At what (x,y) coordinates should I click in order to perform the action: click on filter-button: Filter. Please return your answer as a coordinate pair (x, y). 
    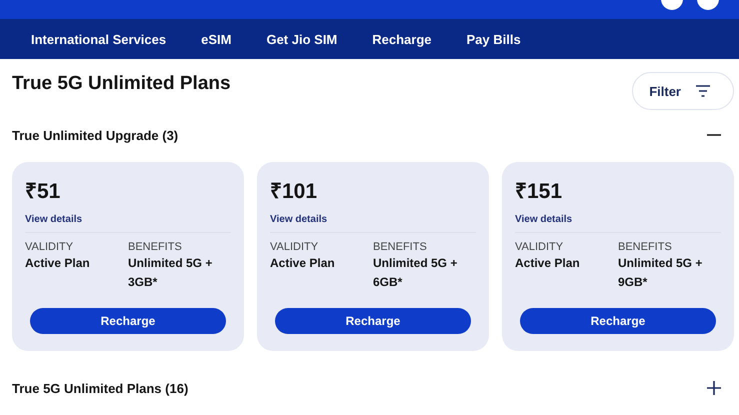
    Looking at the image, I should click on (683, 91).